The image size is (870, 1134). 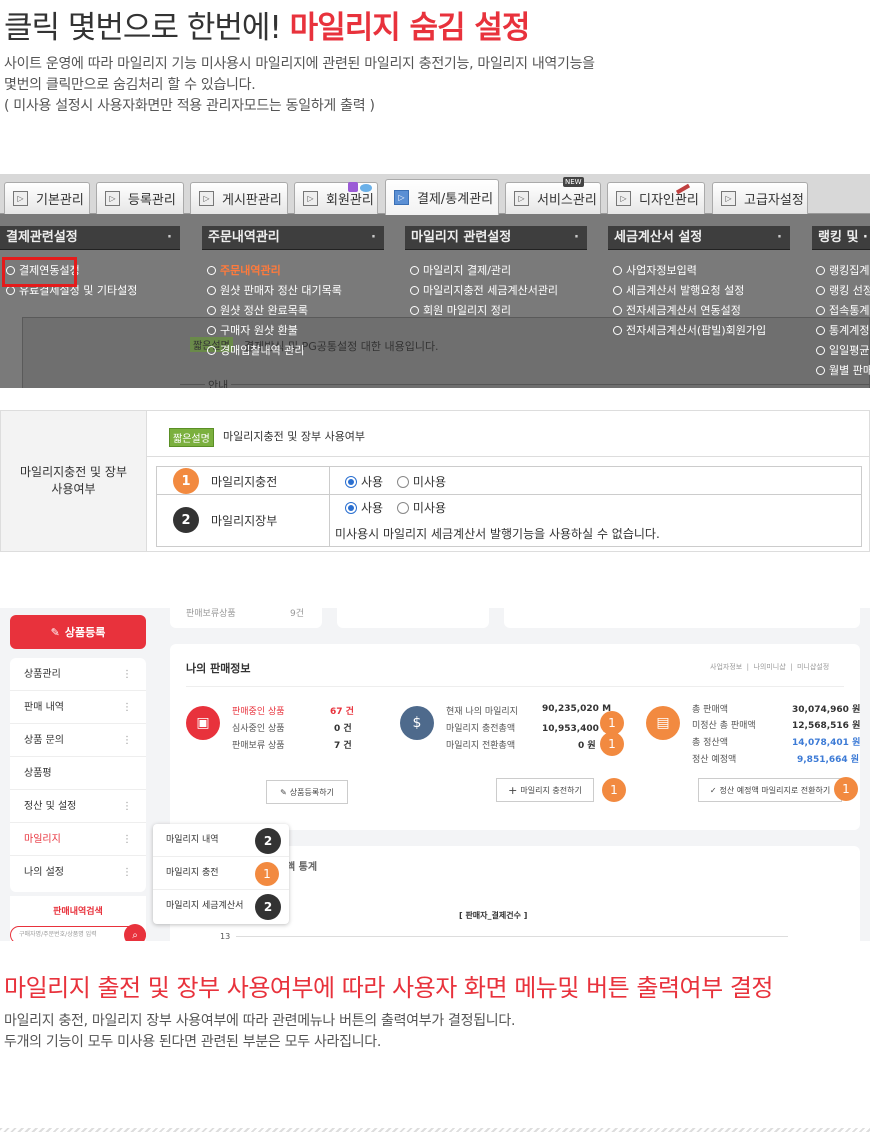 I want to click on search-icon: ⌕, so click(x=135, y=932).